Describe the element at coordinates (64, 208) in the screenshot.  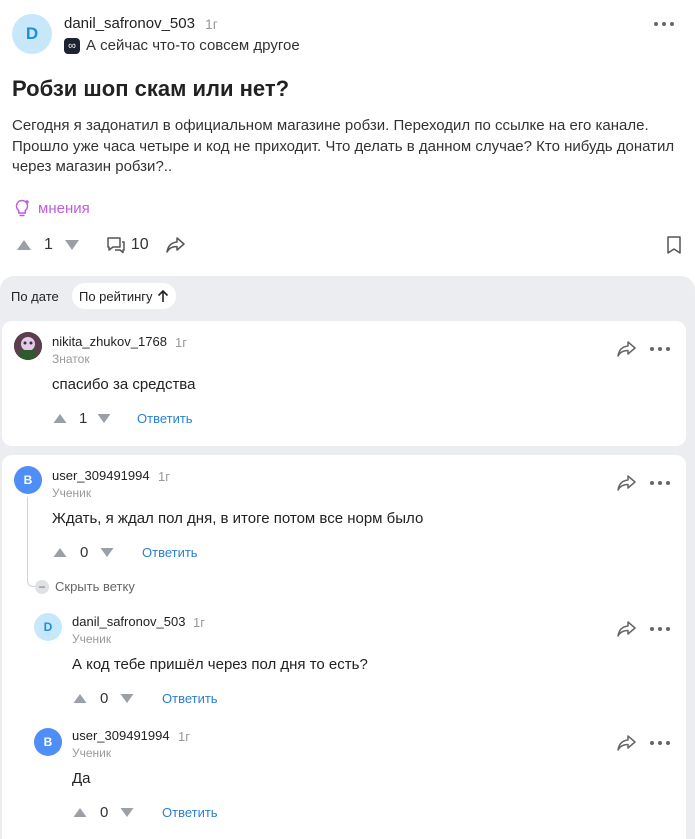
I see `opinions-label: мнения` at that location.